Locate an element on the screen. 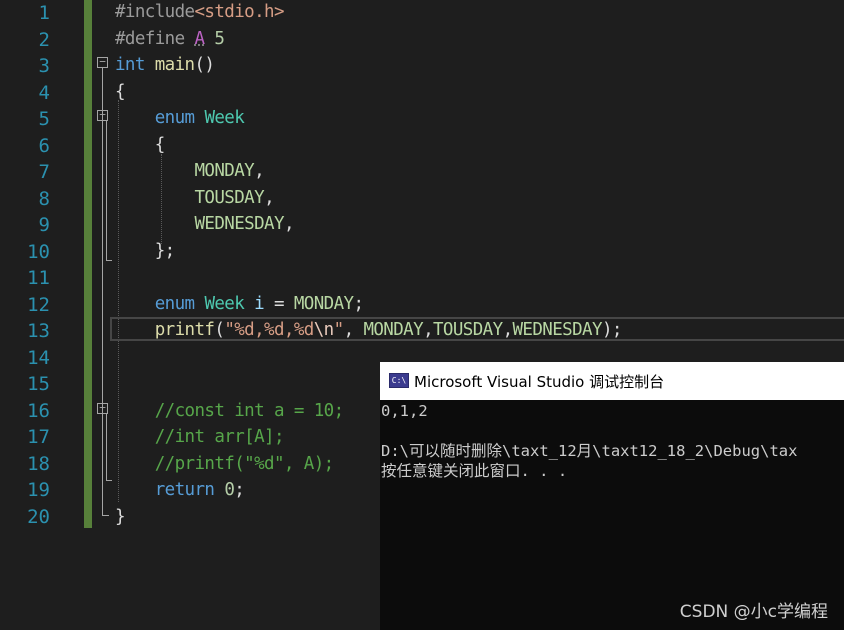 This screenshot has width=844, height=630. program-output: 0,1,2 is located at coordinates (404, 411).